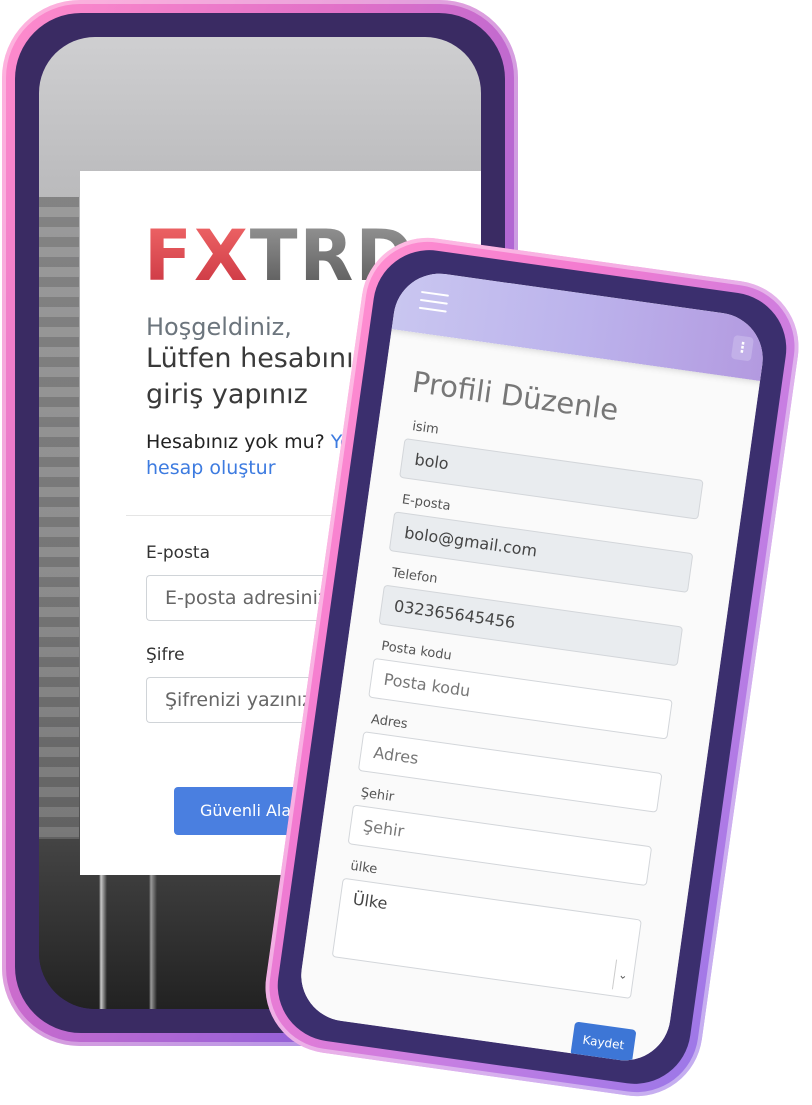 The height and width of the screenshot is (1105, 812). Describe the element at coordinates (389, 722) in the screenshot. I see `address-label: Adres` at that location.